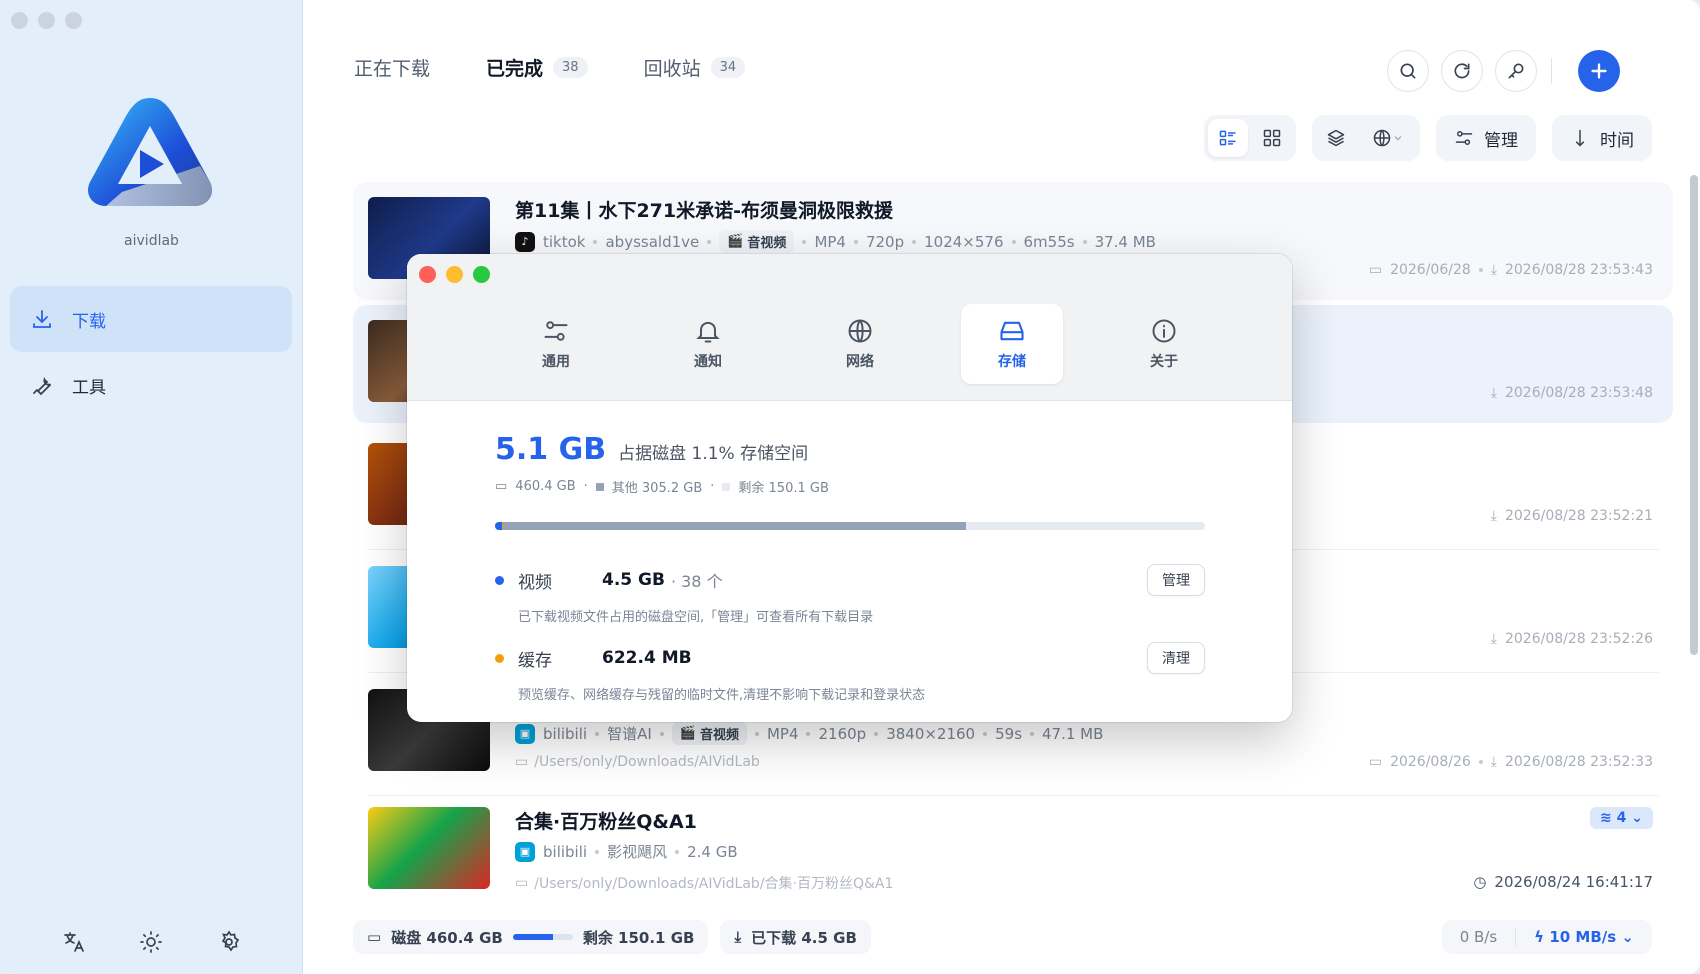 This screenshot has width=1700, height=974. What do you see at coordinates (713, 454) in the screenshot?
I see `storage-caption: 占据磁盘 1.1% 存储空间` at bounding box center [713, 454].